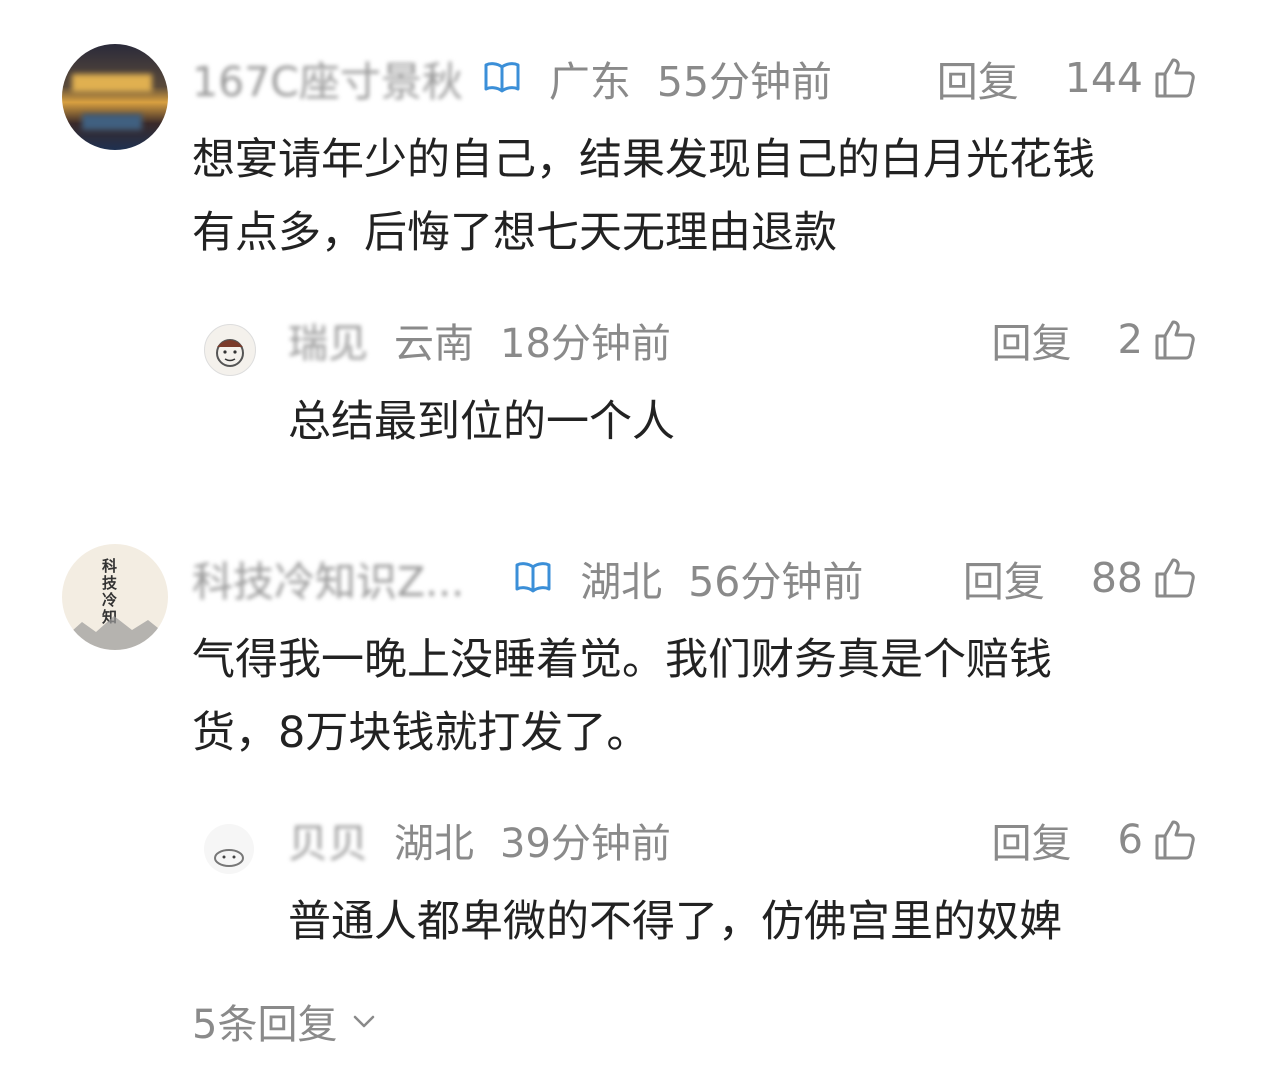  What do you see at coordinates (643, 197) in the screenshot?
I see `comment-text: 想宴请年少的自己，结果发现自己的白月光花钱 有点多，后悔了想七天无理由退款` at bounding box center [643, 197].